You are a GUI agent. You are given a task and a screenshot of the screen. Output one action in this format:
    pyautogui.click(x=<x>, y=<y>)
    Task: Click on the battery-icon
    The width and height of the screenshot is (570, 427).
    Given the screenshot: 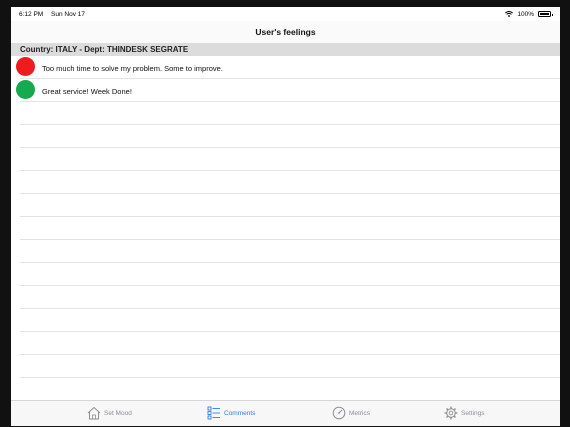 What is the action you would take?
    pyautogui.click(x=545, y=14)
    